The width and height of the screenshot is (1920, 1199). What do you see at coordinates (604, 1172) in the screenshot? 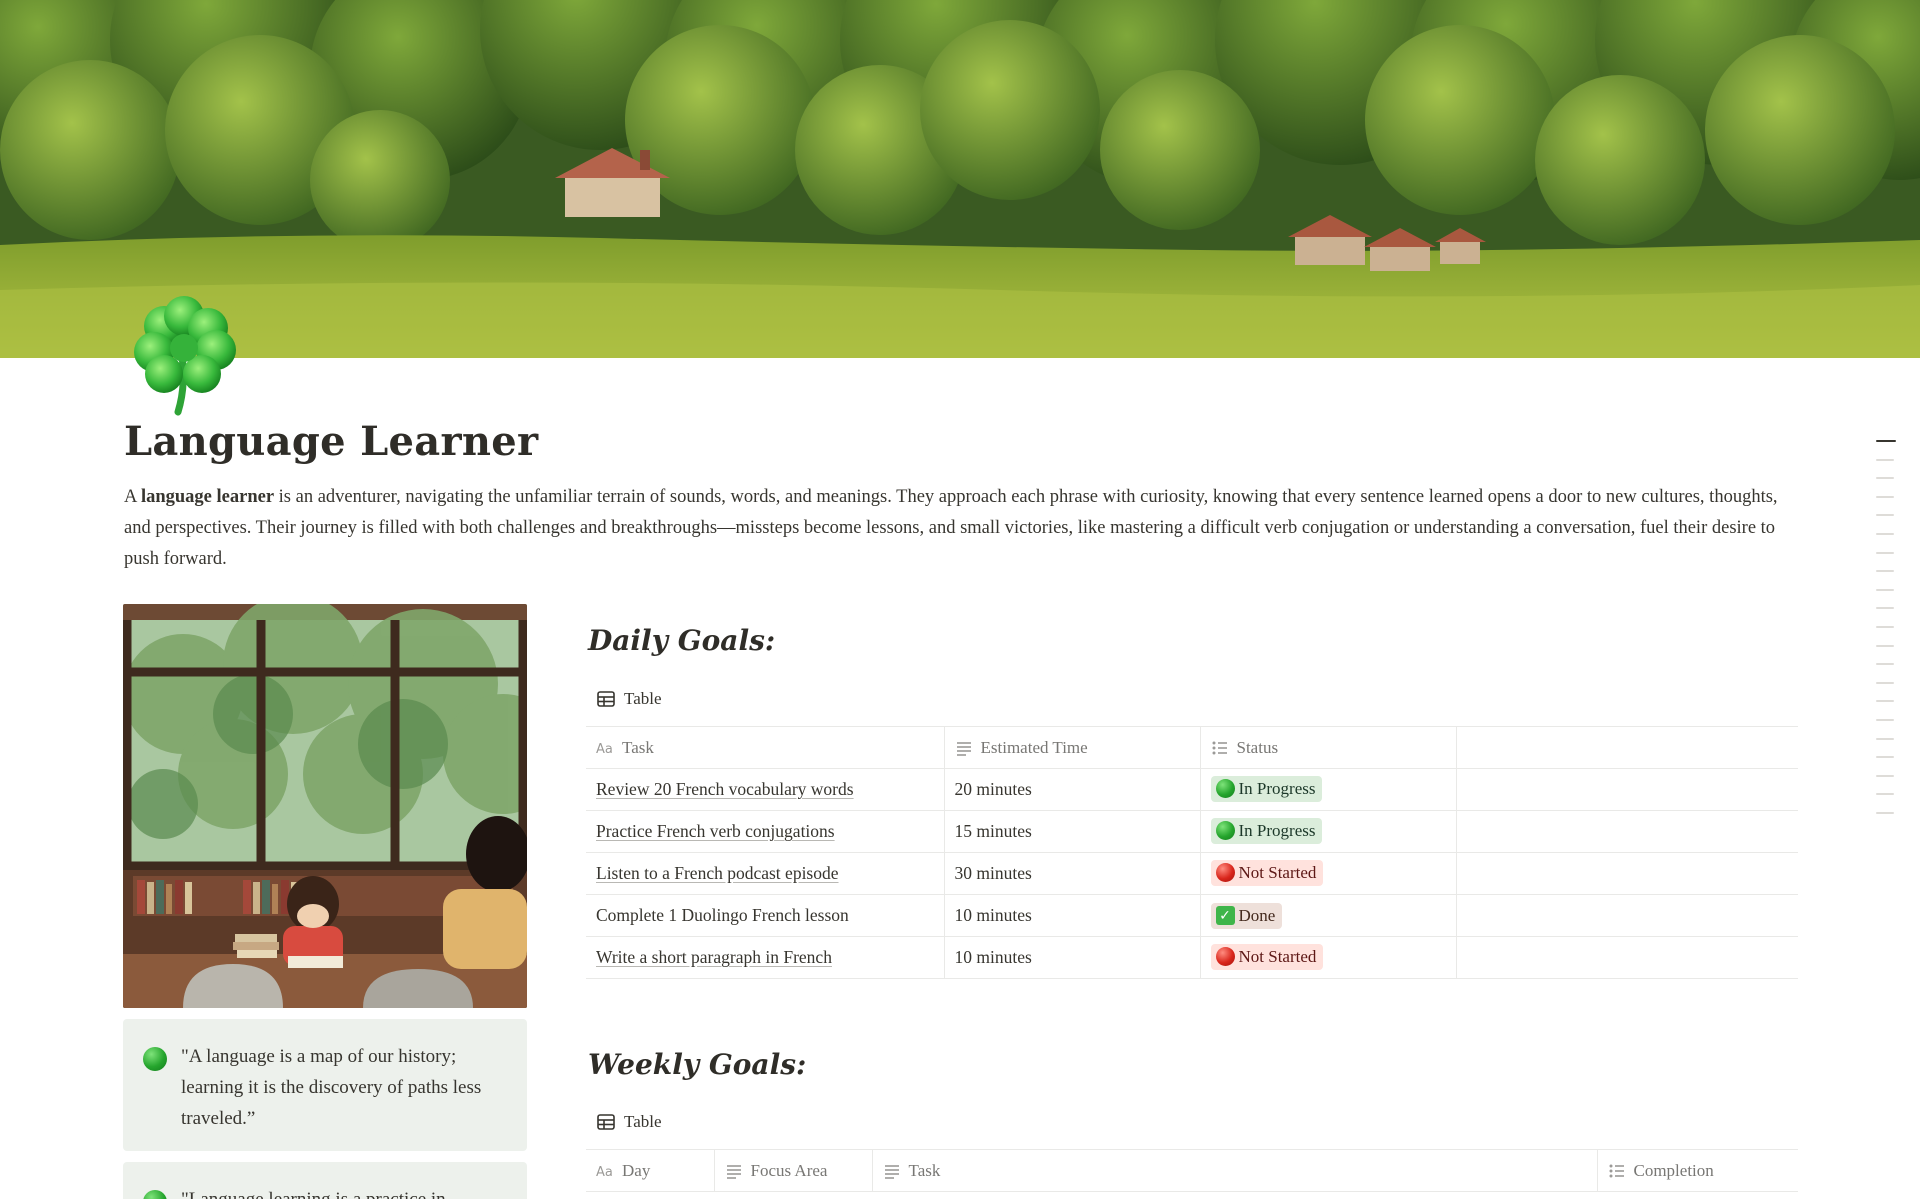
I see `svg-text: Aa` at bounding box center [604, 1172].